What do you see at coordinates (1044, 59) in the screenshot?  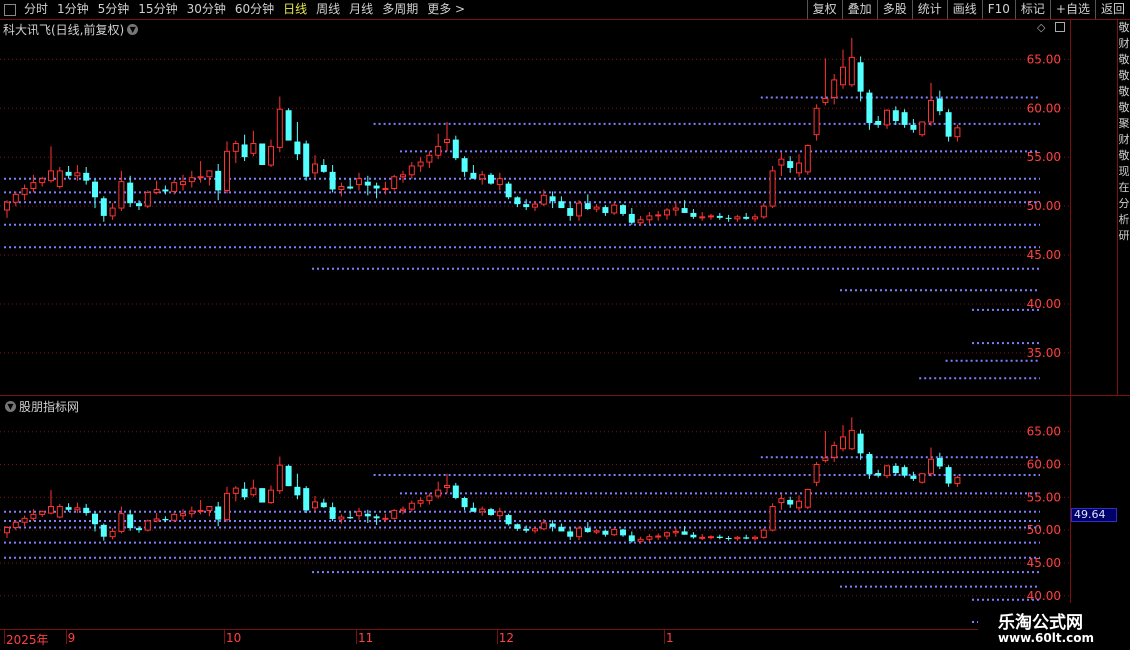 I see `main-price-label: 65.00` at bounding box center [1044, 59].